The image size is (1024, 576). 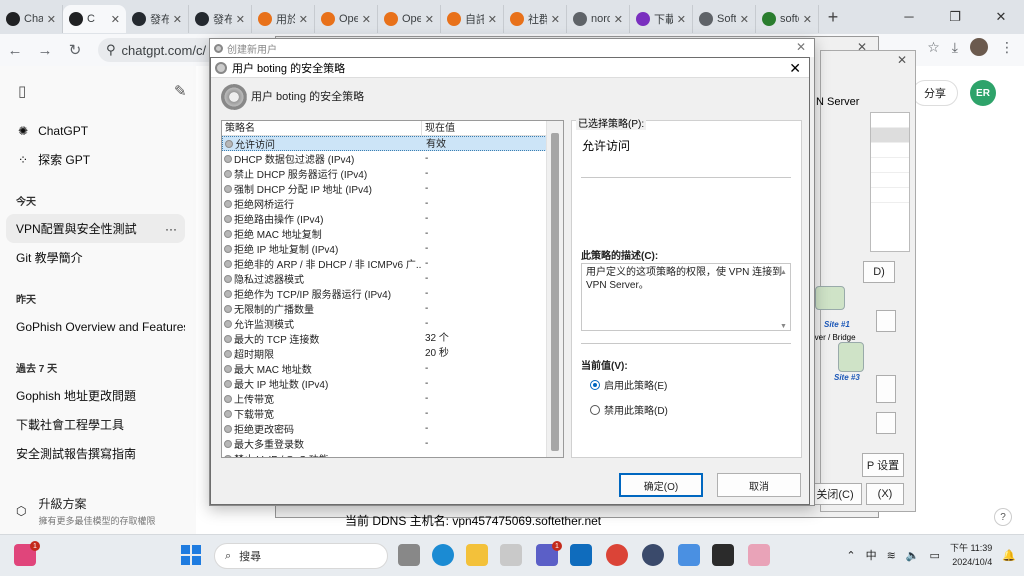 What do you see at coordinates (283, 19) in the screenshot?
I see `browser-tab: 用於 ✕` at bounding box center [283, 19].